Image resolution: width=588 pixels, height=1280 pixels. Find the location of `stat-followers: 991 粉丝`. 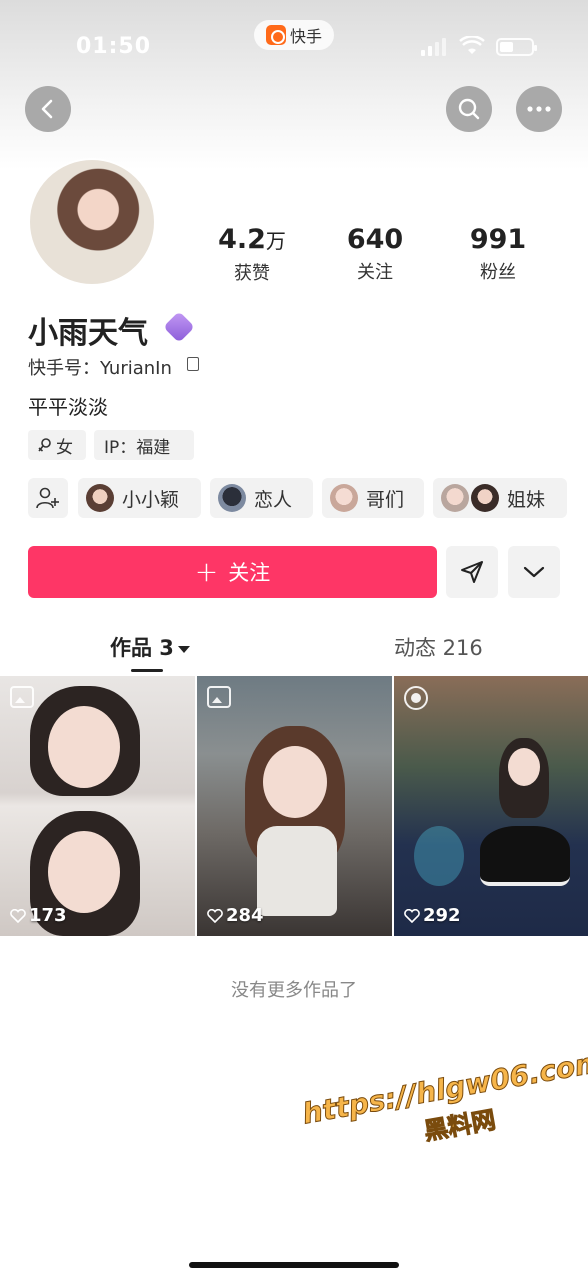

stat-followers: 991 粉丝 is located at coordinates (498, 254).